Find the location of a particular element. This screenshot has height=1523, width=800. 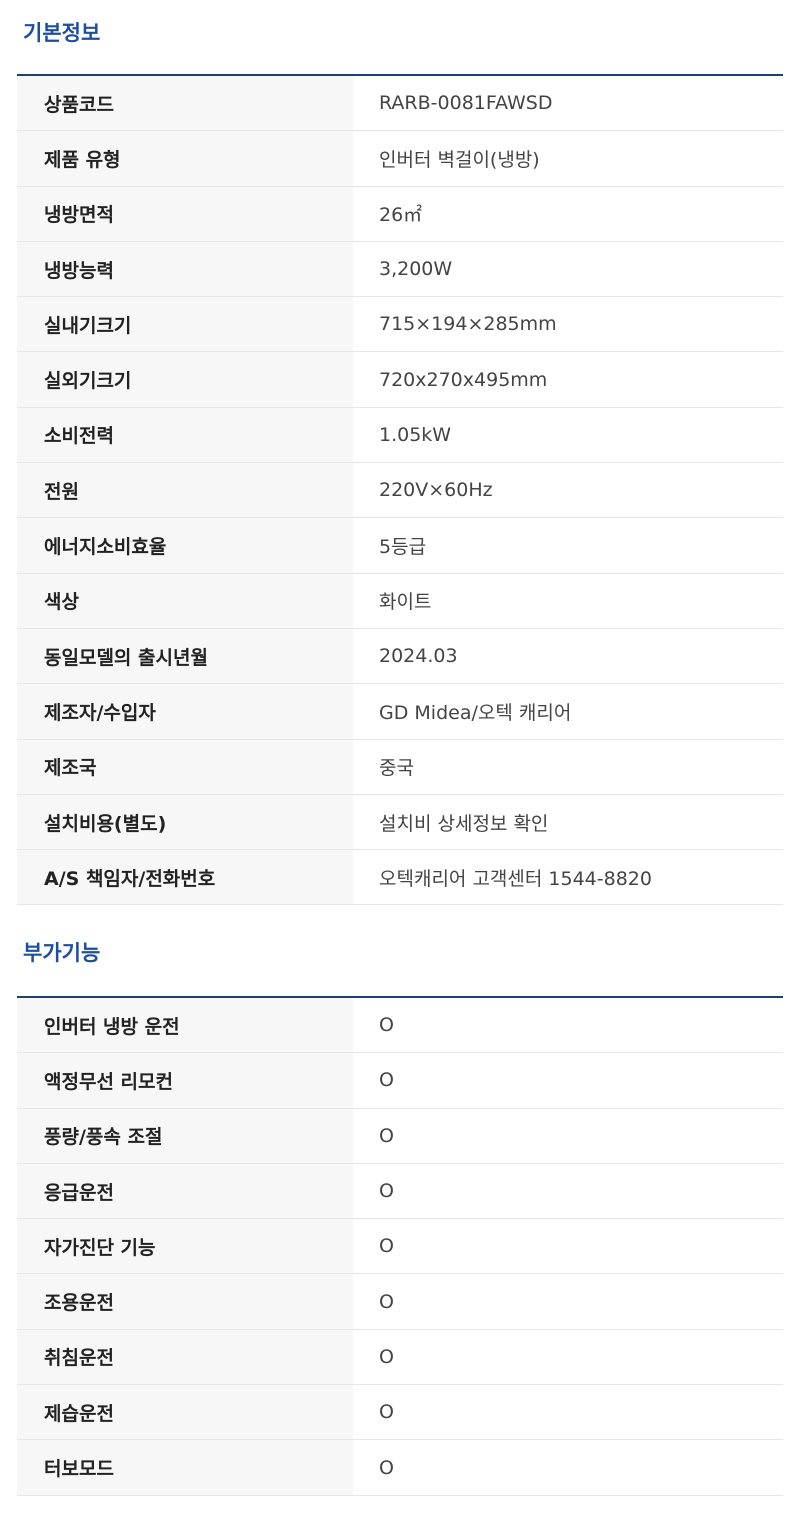

feature-label: 제습운전 is located at coordinates (185, 1412).